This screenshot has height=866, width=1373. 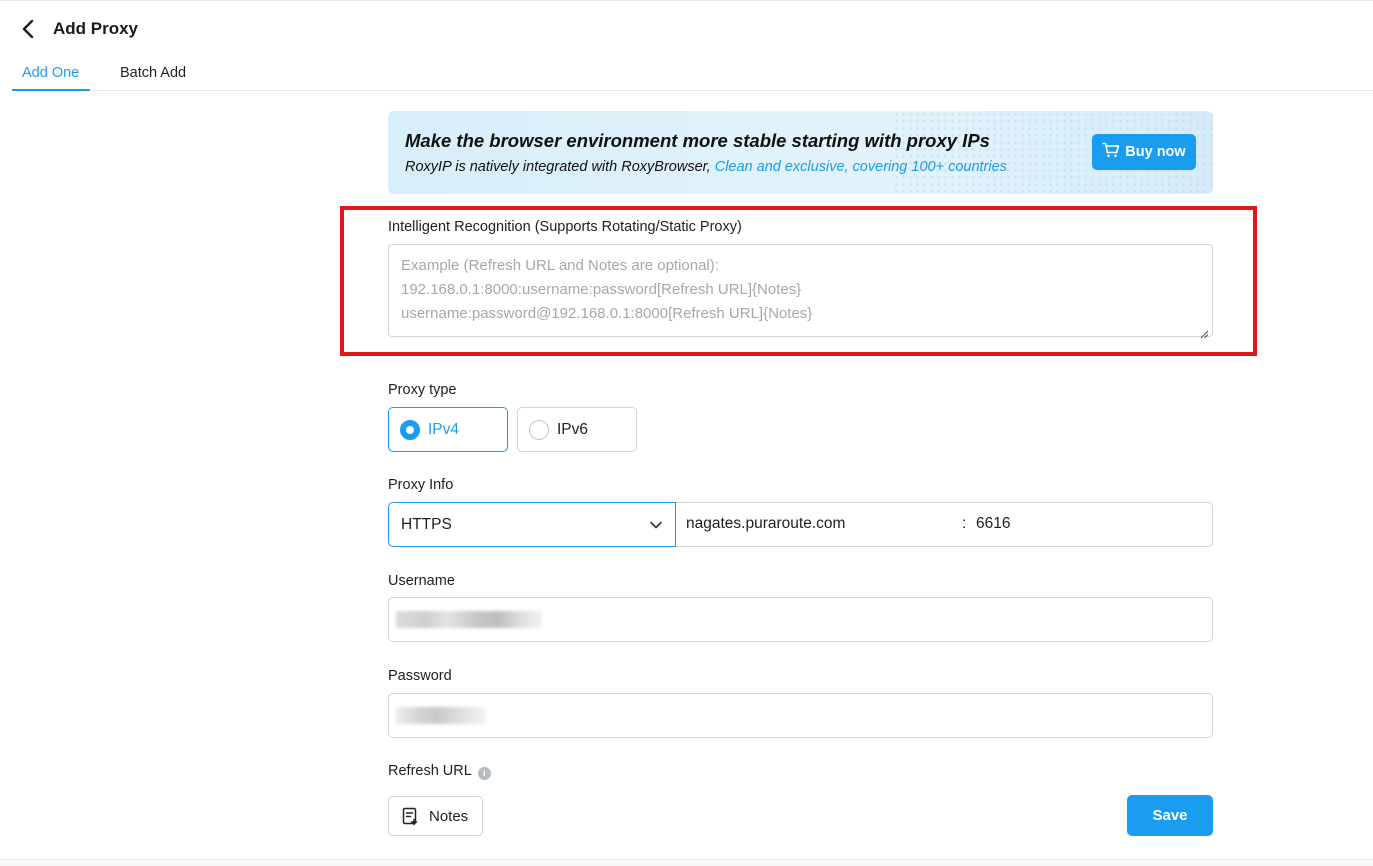 I want to click on host-input: nagates.puraroute.com, so click(x=821, y=524).